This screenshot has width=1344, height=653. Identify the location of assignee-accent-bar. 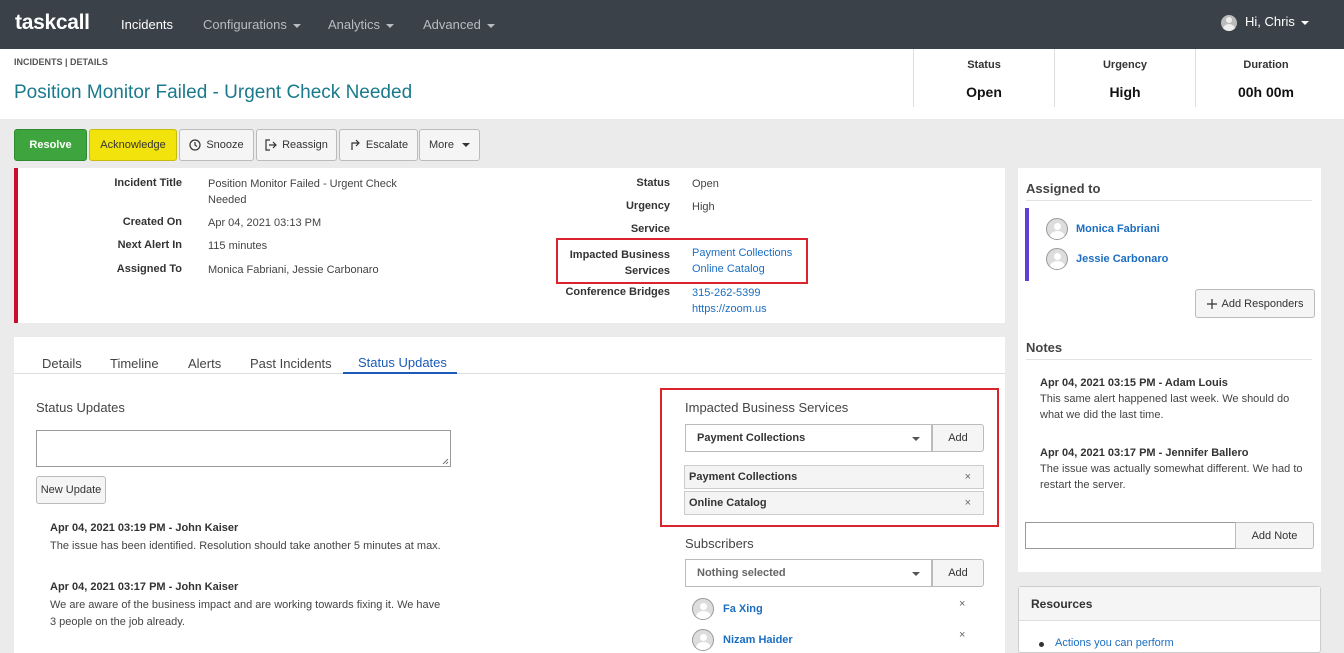
(1027, 244).